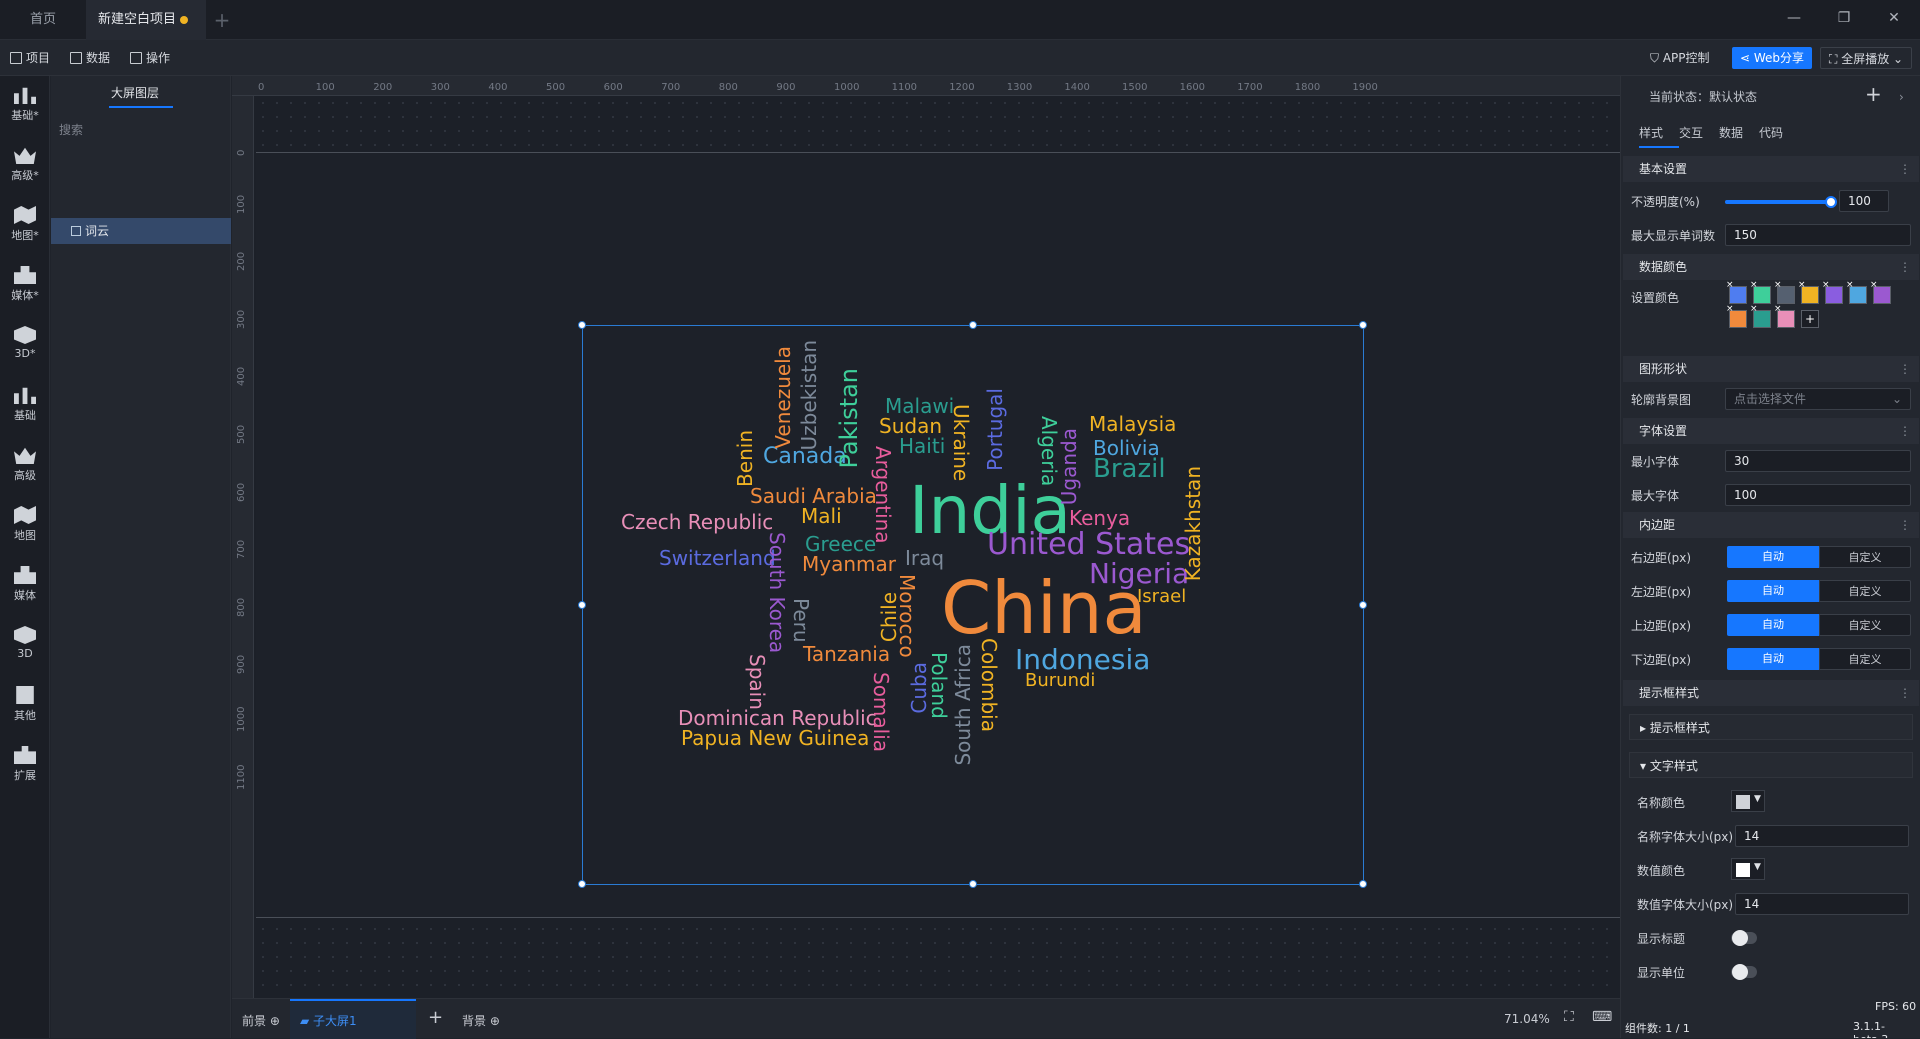  Describe the element at coordinates (1680, 58) in the screenshot. I see `app-control-button: ⛉ APP控制` at that location.